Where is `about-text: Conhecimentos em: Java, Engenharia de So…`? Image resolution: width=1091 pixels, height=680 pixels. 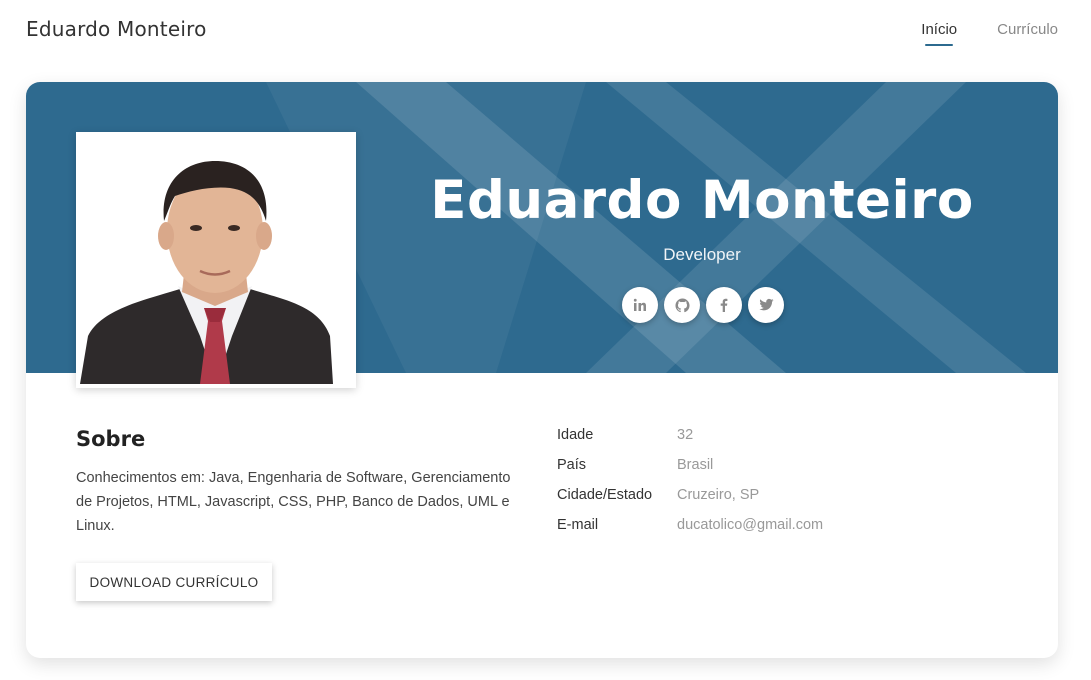 about-text: Conhecimentos em: Java, Engenharia de So… is located at coordinates (293, 502).